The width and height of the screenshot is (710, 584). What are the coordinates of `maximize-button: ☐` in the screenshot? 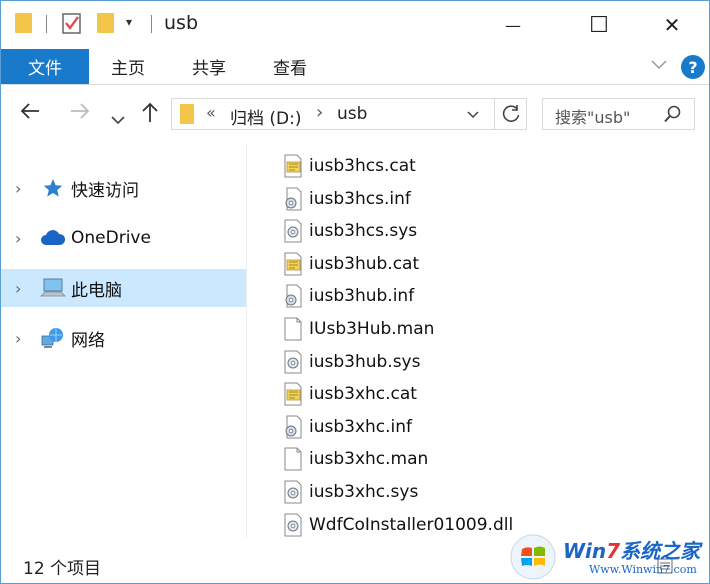 It's located at (599, 25).